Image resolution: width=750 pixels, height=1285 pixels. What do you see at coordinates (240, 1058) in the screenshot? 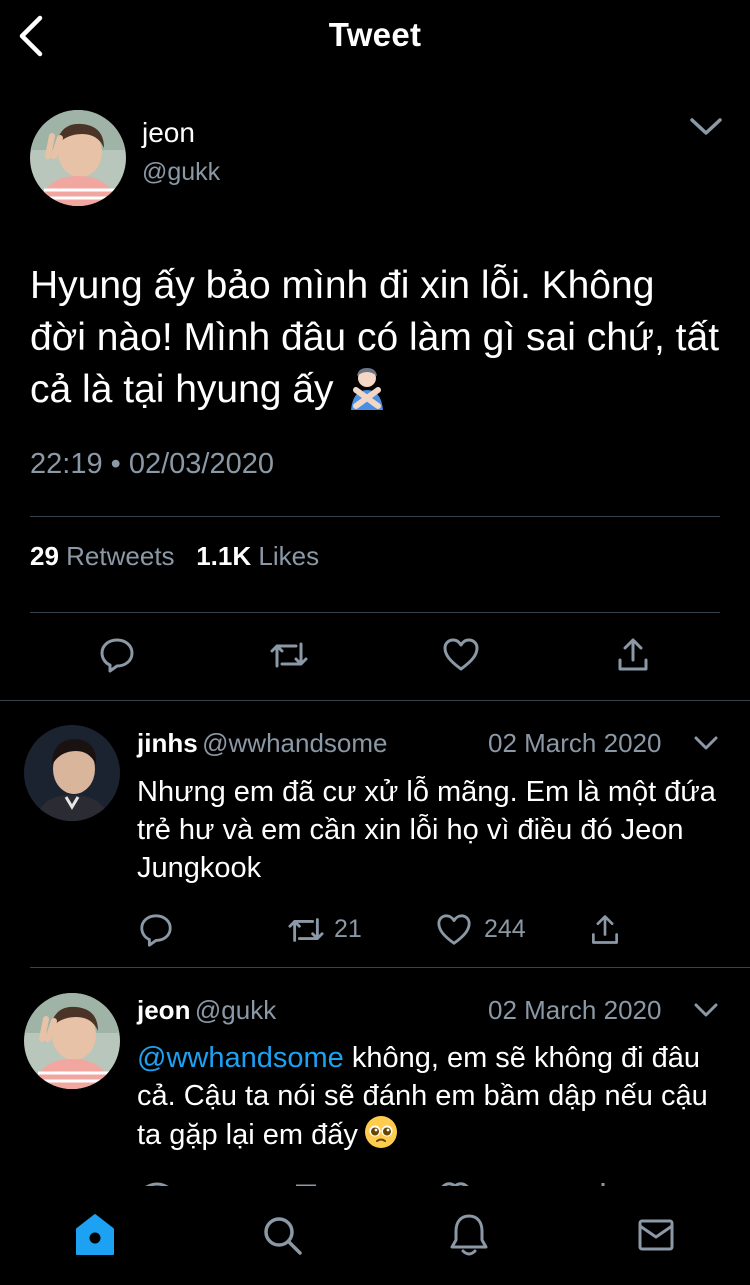
I see `mention-link: @wwhandsome` at bounding box center [240, 1058].